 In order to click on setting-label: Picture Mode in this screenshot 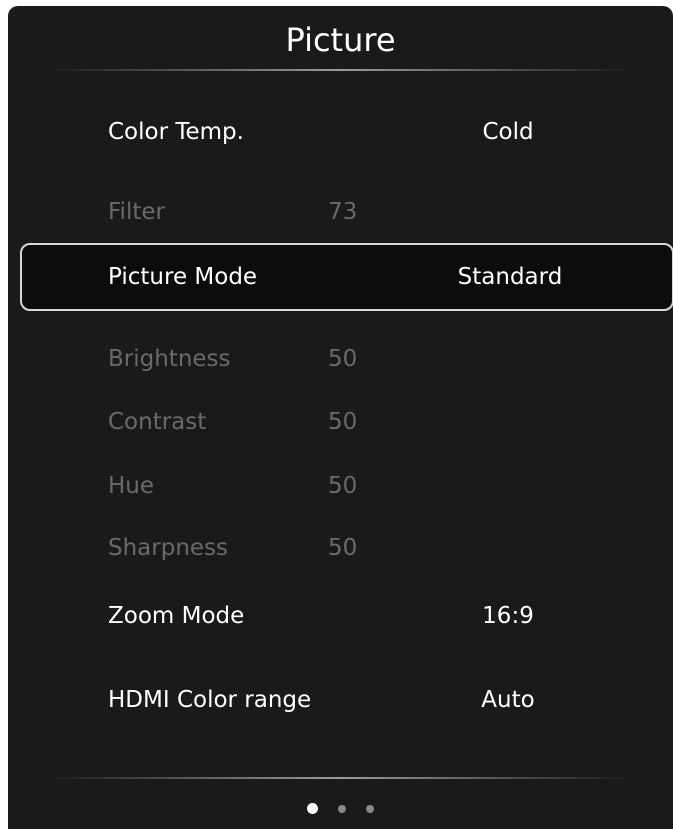, I will do `click(183, 277)`.